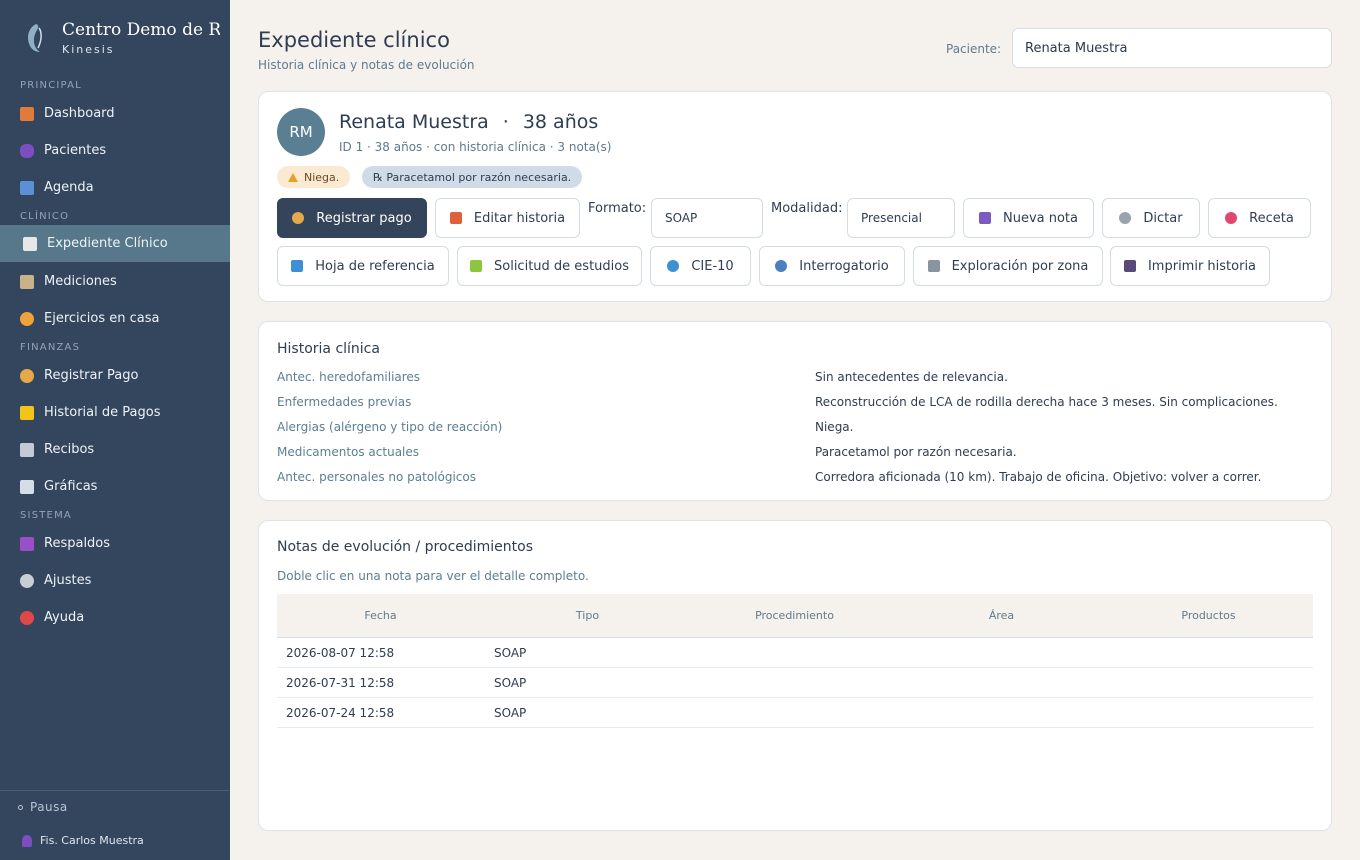  I want to click on new-note-button: Nueva nota, so click(1028, 218).